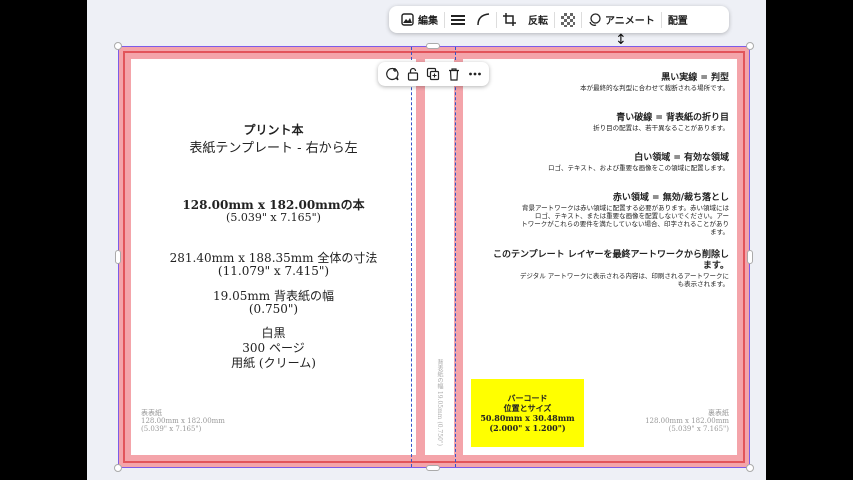 This screenshot has width=853, height=480. What do you see at coordinates (750, 257) in the screenshot?
I see `resize-handle-right` at bounding box center [750, 257].